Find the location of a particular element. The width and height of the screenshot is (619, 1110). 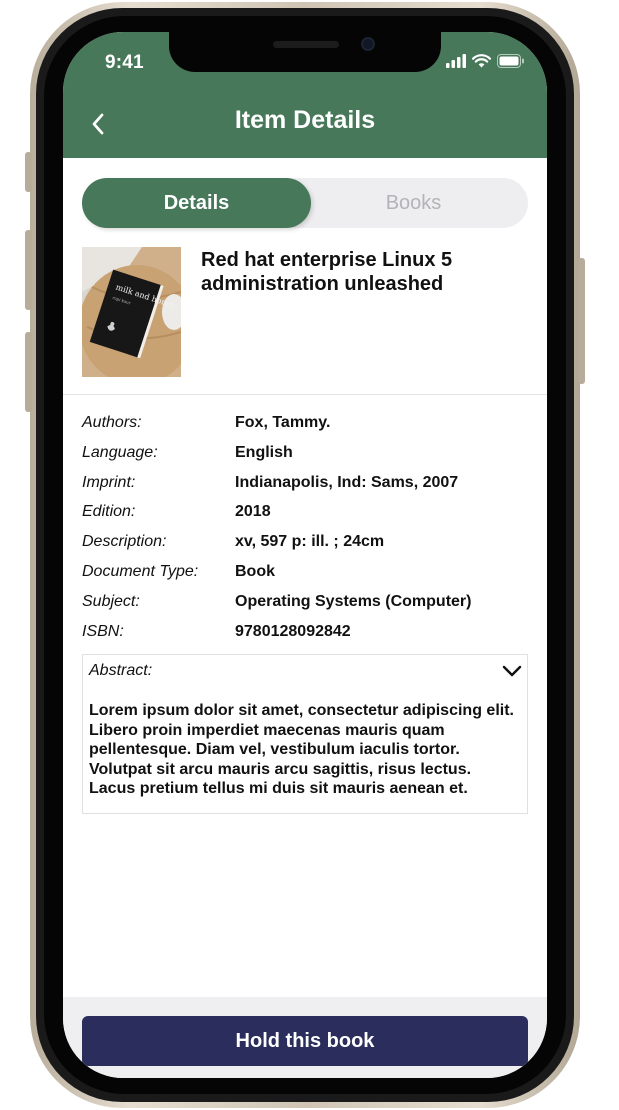

tab-books: Books is located at coordinates (413, 203).